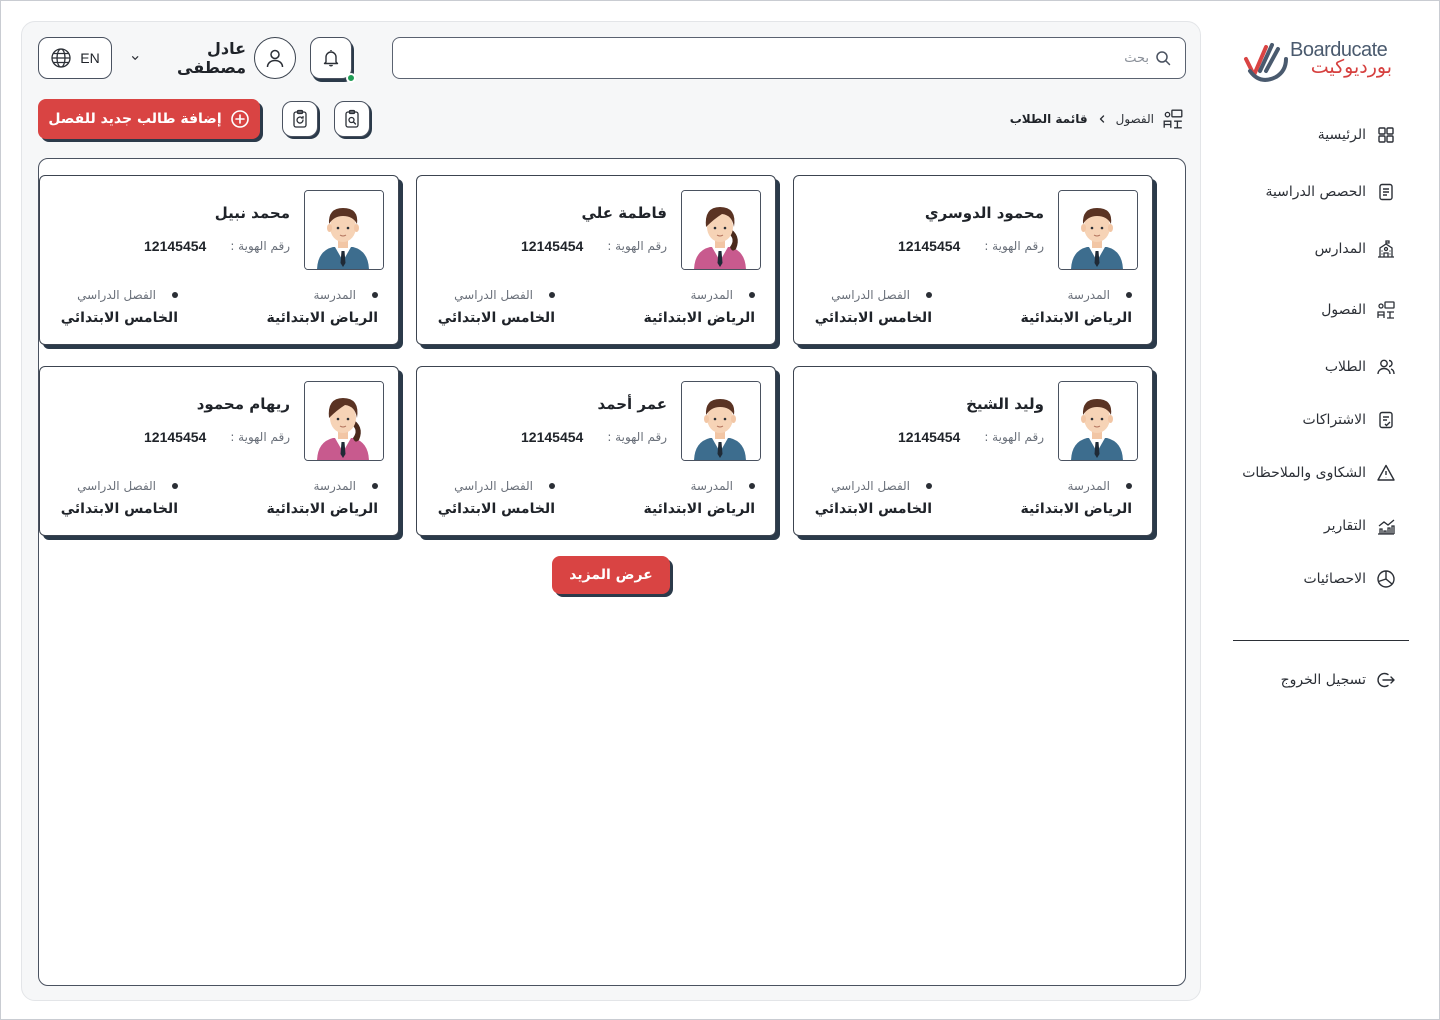 The width and height of the screenshot is (1440, 1020). What do you see at coordinates (252, 213) in the screenshot?
I see `student-name: محمد نبيل` at bounding box center [252, 213].